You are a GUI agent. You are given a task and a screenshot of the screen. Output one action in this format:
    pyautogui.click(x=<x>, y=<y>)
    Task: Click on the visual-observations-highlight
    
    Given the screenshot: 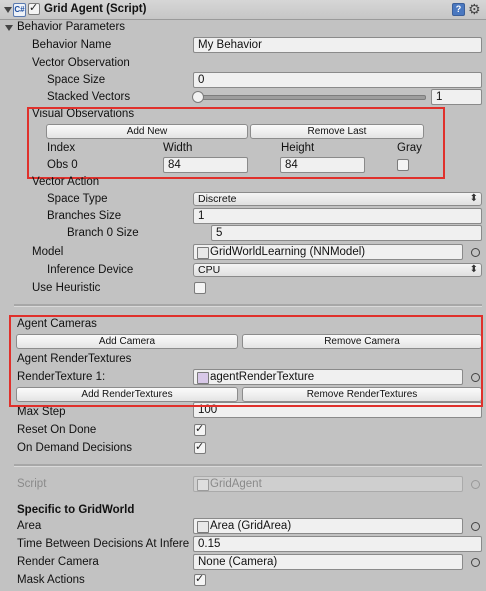 What is the action you would take?
    pyautogui.click(x=236, y=143)
    